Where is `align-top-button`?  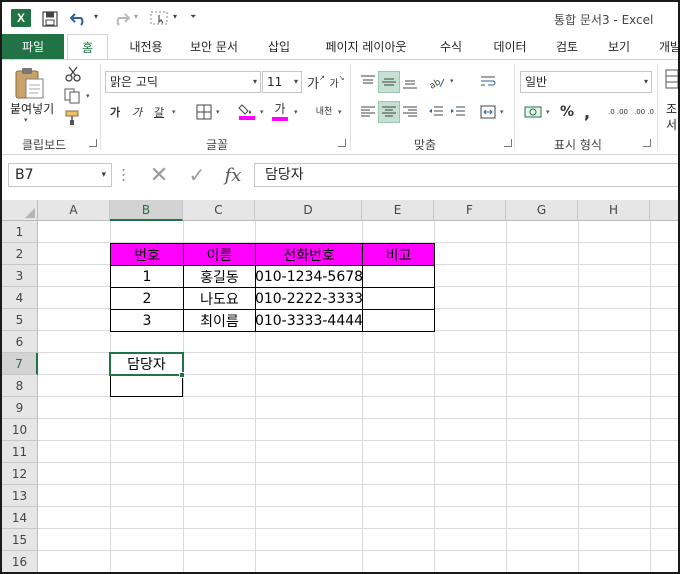
align-top-button is located at coordinates (368, 82).